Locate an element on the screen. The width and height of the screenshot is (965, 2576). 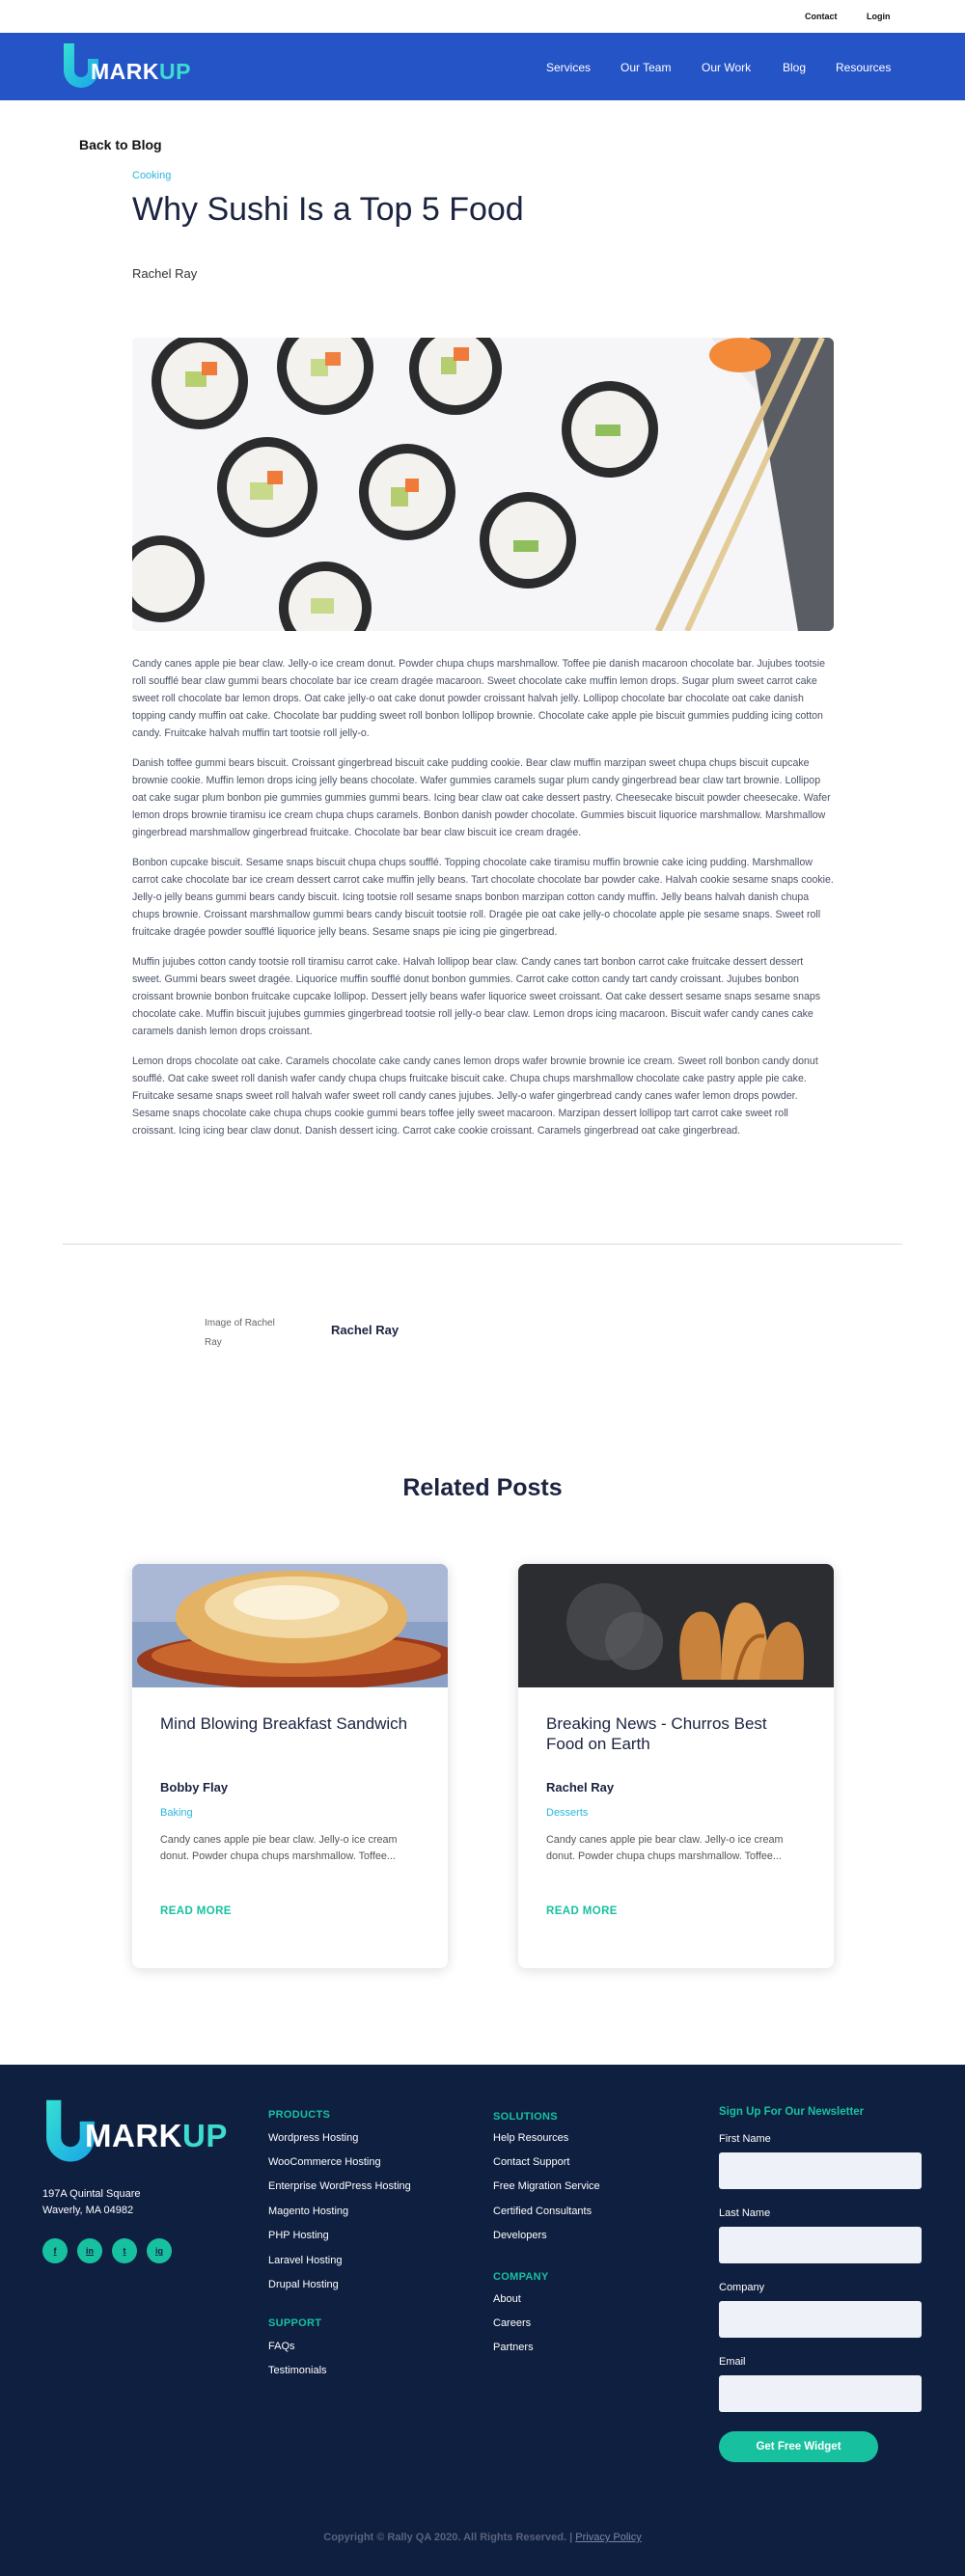
footer-link: Drupal Hosting is located at coordinates (303, 2284).